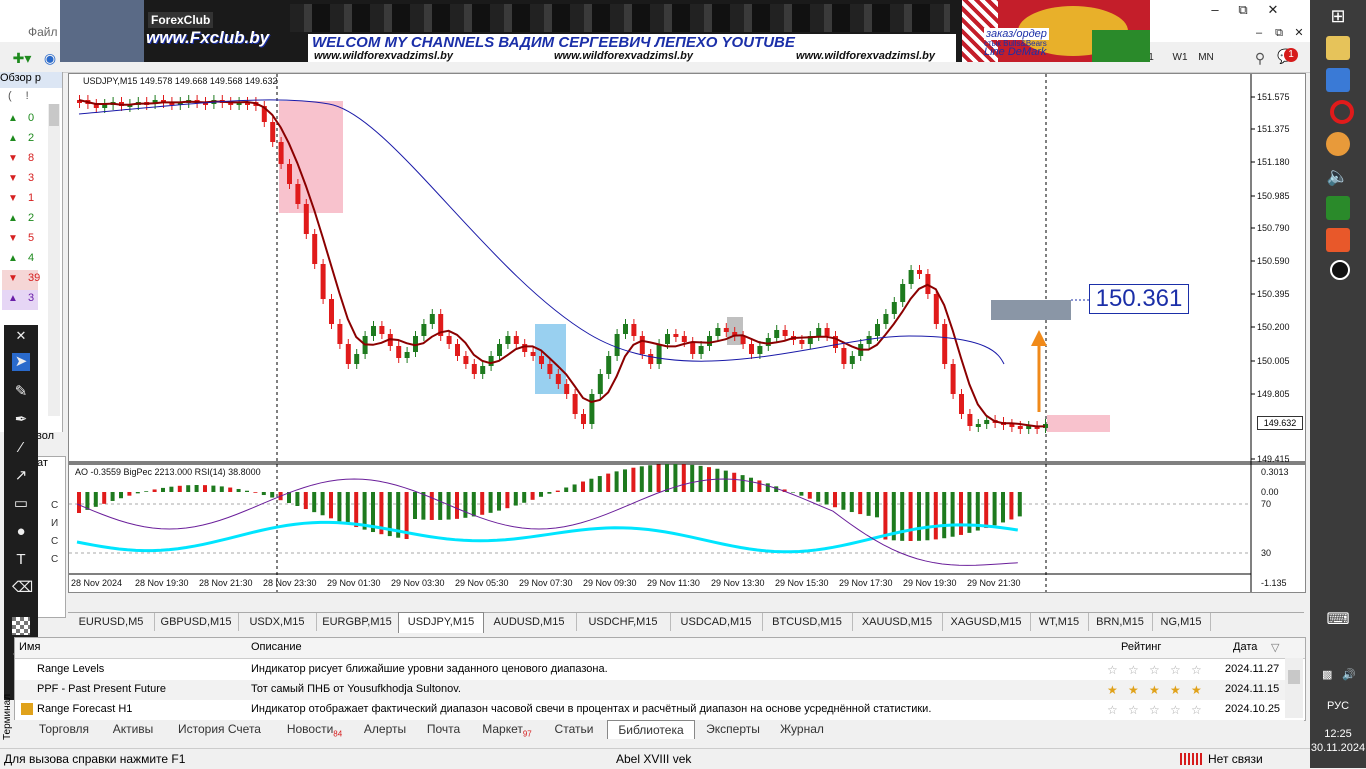 This screenshot has width=1366, height=769. Describe the element at coordinates (716, 622) in the screenshot. I see `symbol-tab: USDCAD,M15` at that location.